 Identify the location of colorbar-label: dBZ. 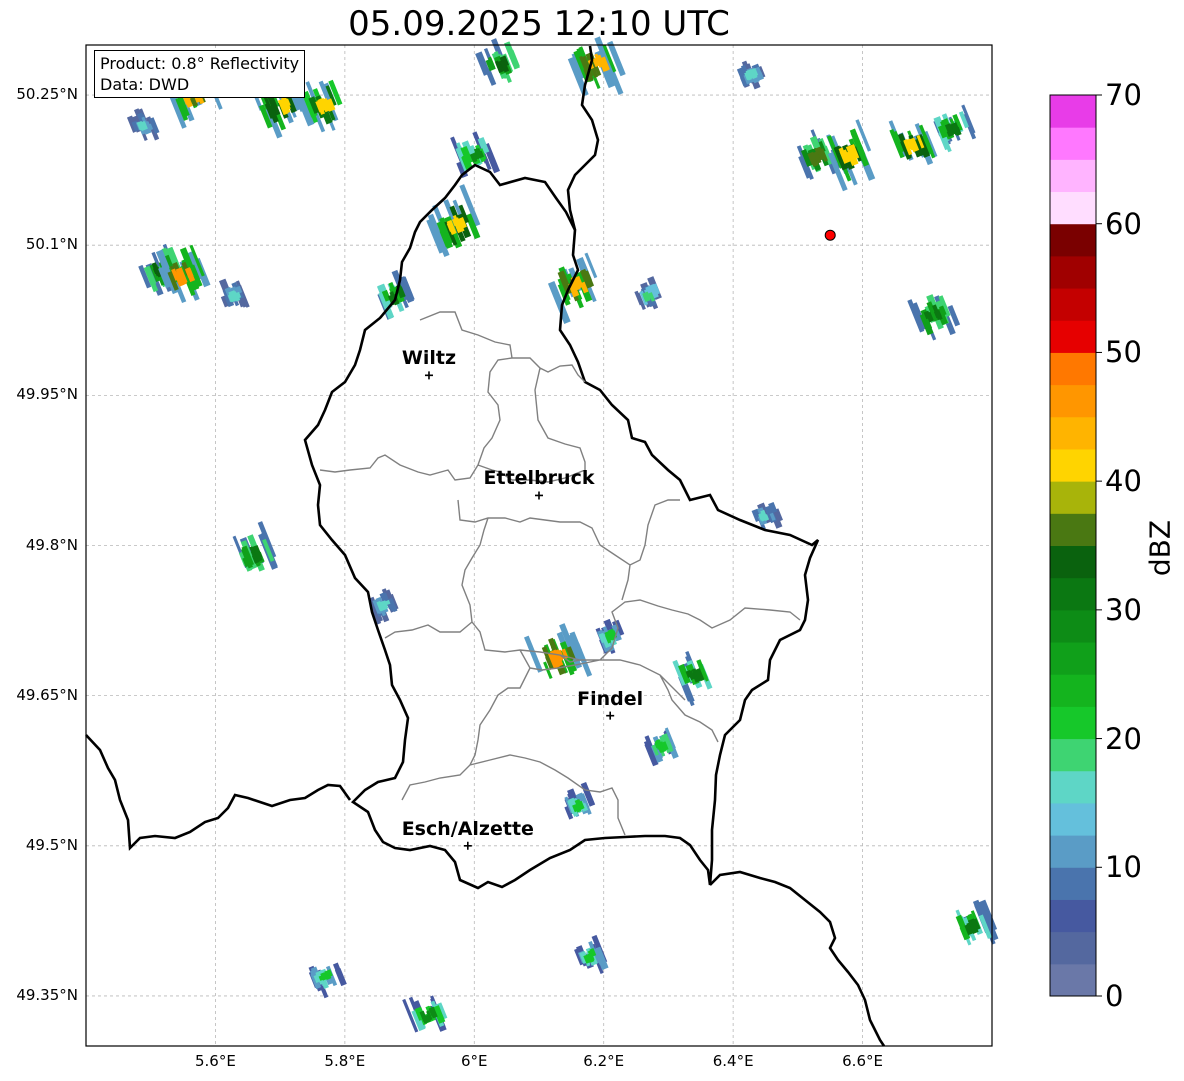
(1160, 548).